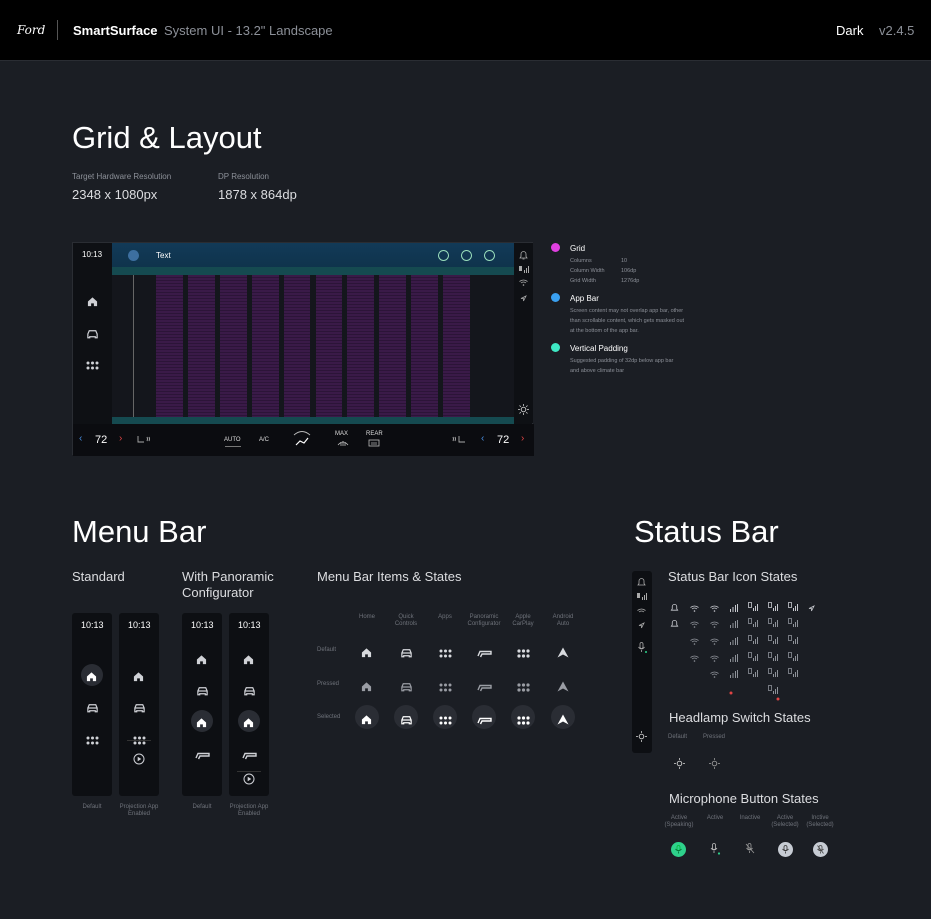 Image resolution: width=931 pixels, height=919 pixels. I want to click on mic-active-icon, so click(715, 849).